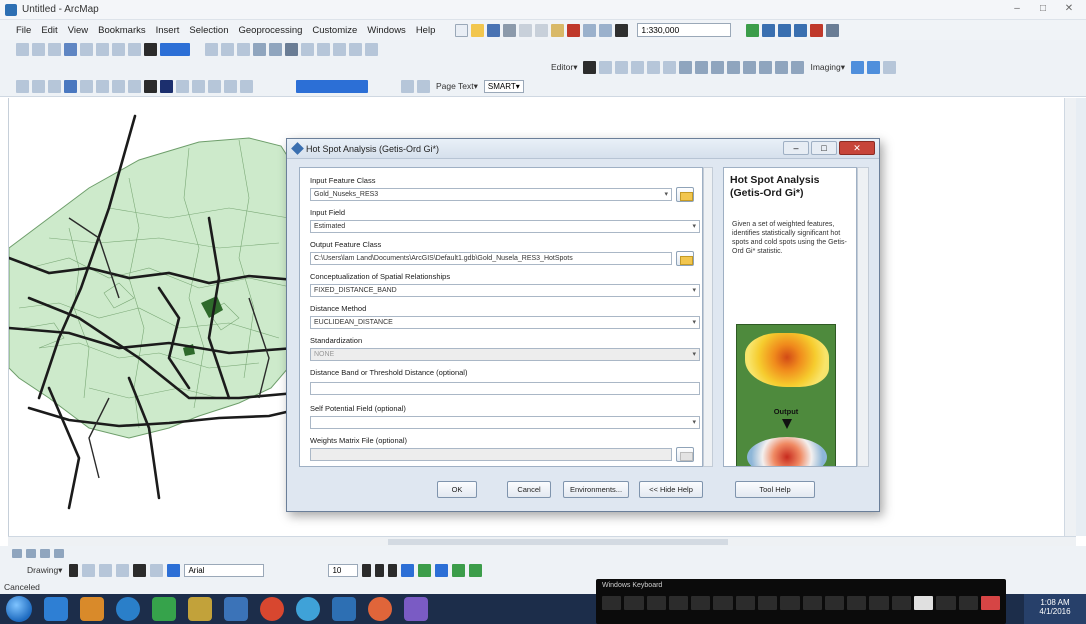 This screenshot has height=624, width=1086. Describe the element at coordinates (270, 30) in the screenshot. I see `menu-geoprocessing: Geoprocessing` at that location.